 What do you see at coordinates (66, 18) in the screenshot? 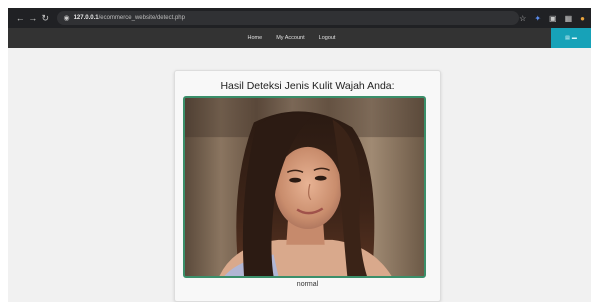
I see `site-info-icon: ◉` at bounding box center [66, 18].